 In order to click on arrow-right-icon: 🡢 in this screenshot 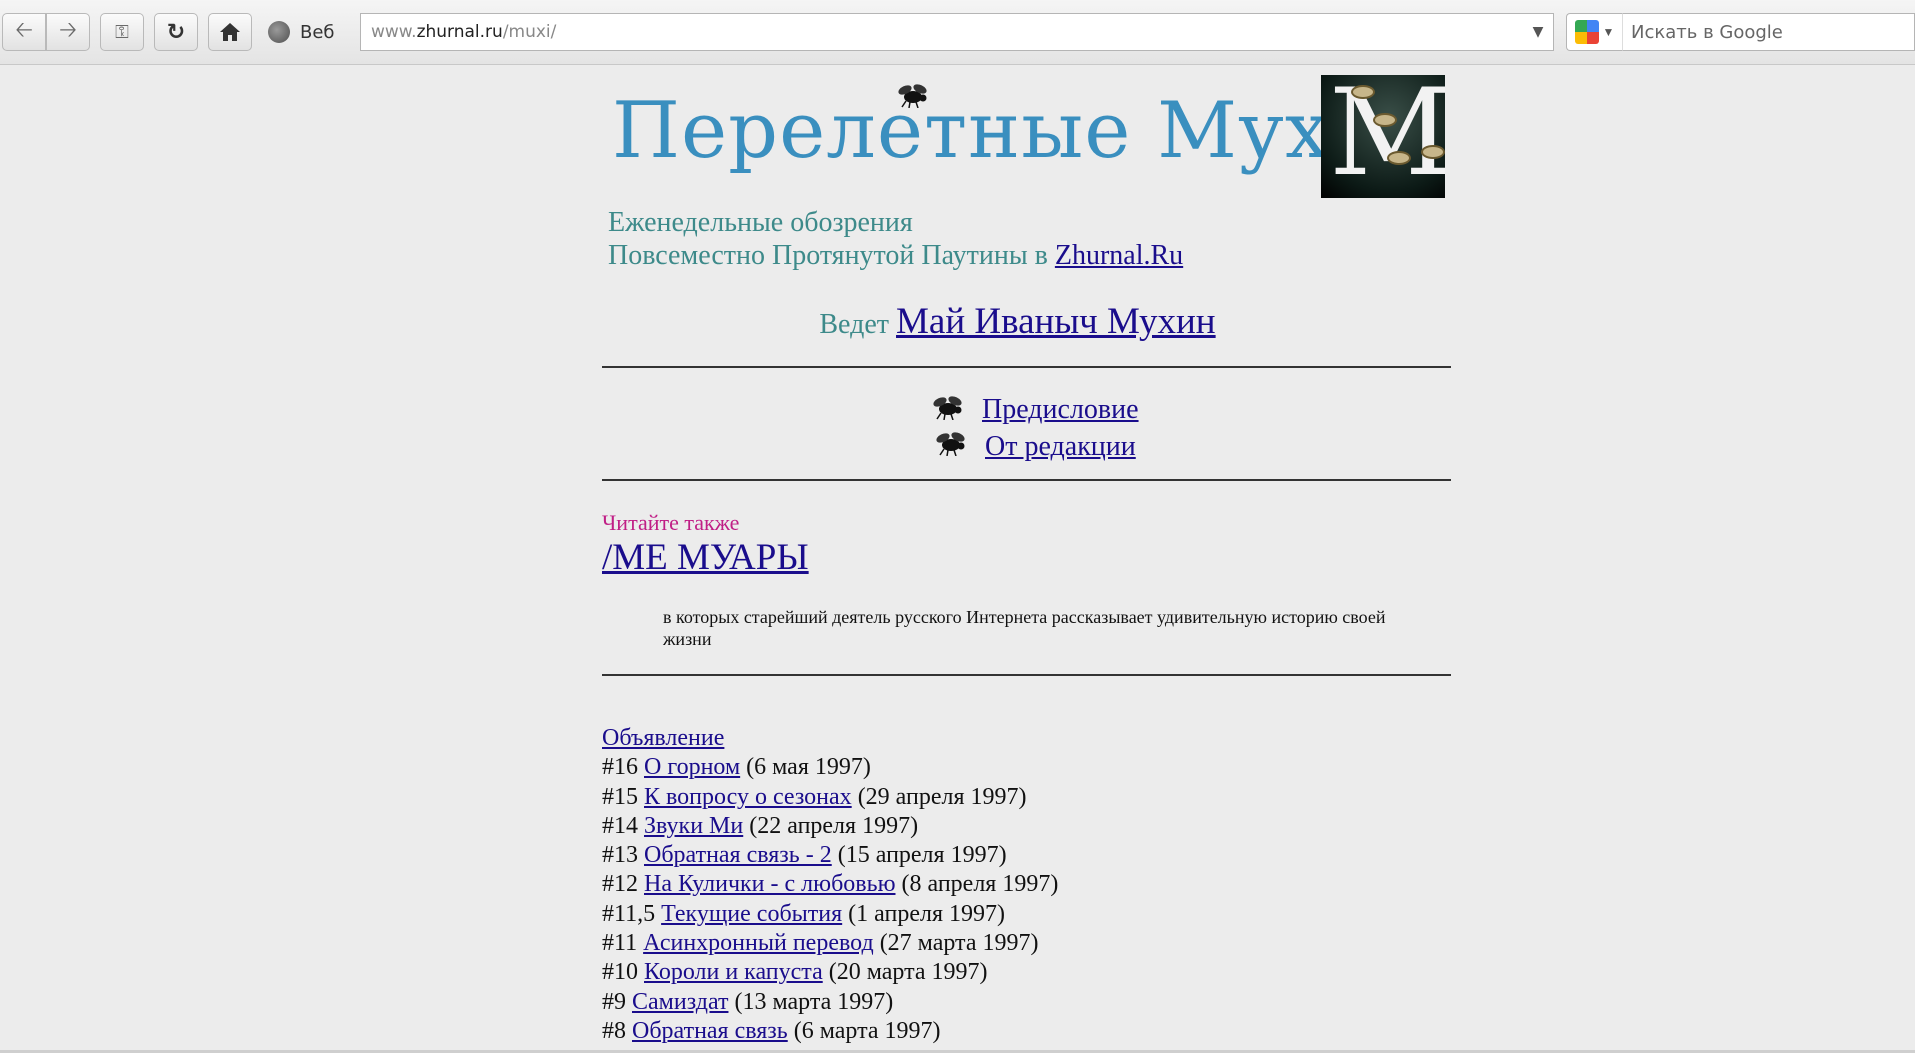, I will do `click(68, 30)`.